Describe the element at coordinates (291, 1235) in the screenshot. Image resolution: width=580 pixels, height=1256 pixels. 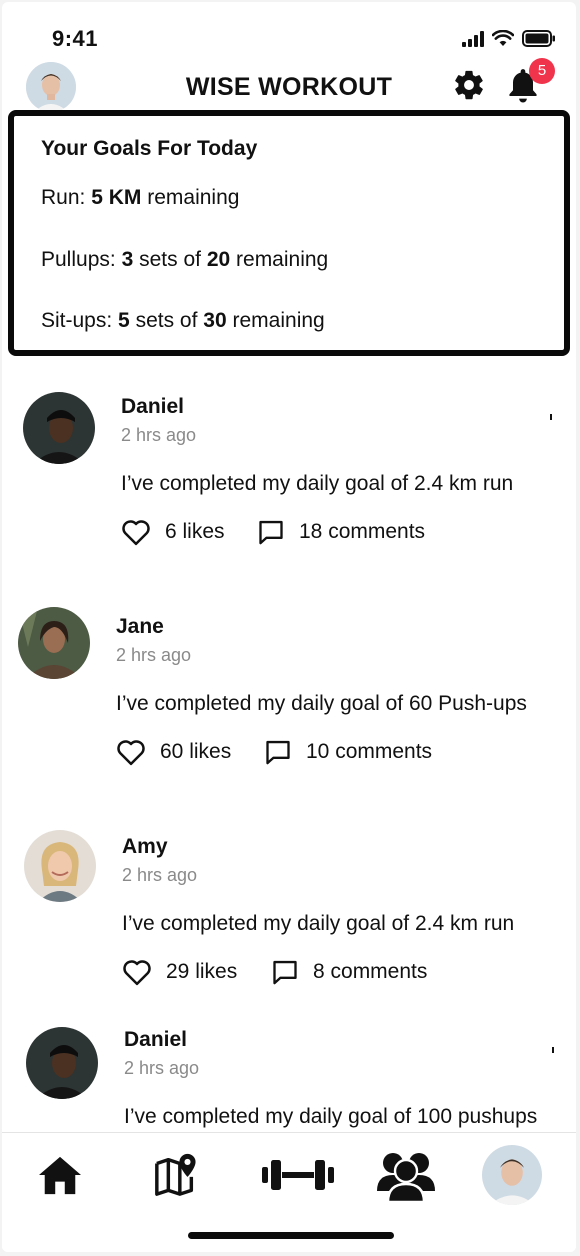
I see `home-indicator` at that location.